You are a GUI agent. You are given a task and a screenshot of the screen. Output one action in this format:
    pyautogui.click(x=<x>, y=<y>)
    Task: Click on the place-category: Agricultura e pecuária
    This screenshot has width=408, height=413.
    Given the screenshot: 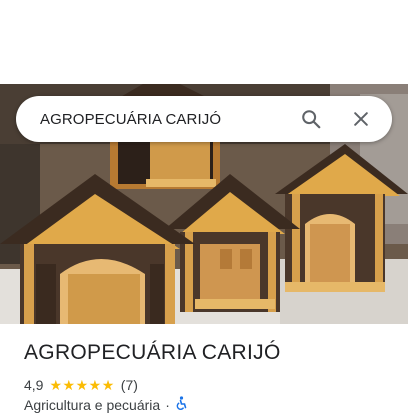 What is the action you would take?
    pyautogui.click(x=92, y=405)
    